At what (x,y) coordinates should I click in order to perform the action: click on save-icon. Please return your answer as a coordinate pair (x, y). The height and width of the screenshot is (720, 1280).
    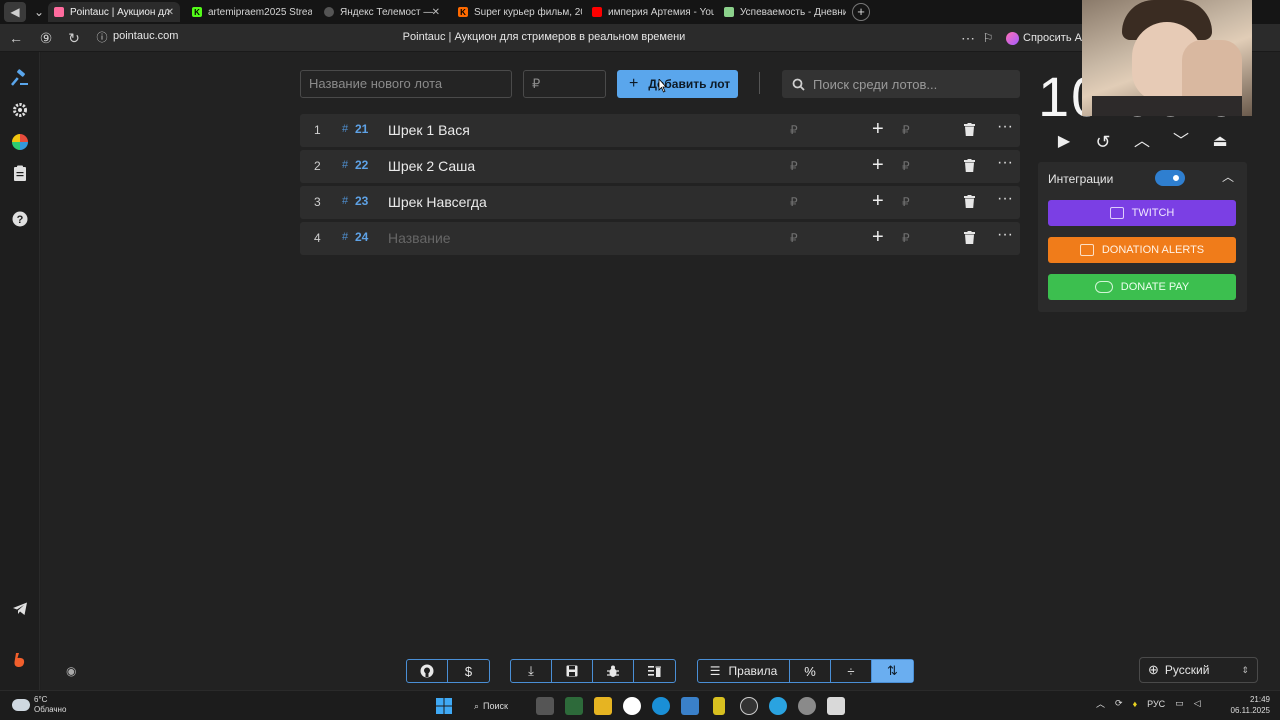
    Looking at the image, I should click on (572, 671).